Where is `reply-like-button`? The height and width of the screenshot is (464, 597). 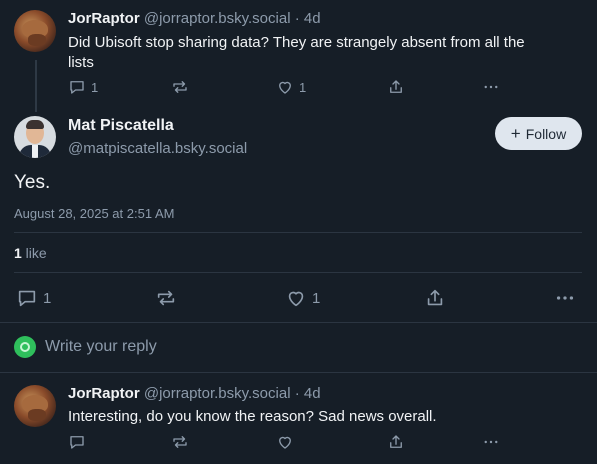
reply-like-button is located at coordinates (285, 442).